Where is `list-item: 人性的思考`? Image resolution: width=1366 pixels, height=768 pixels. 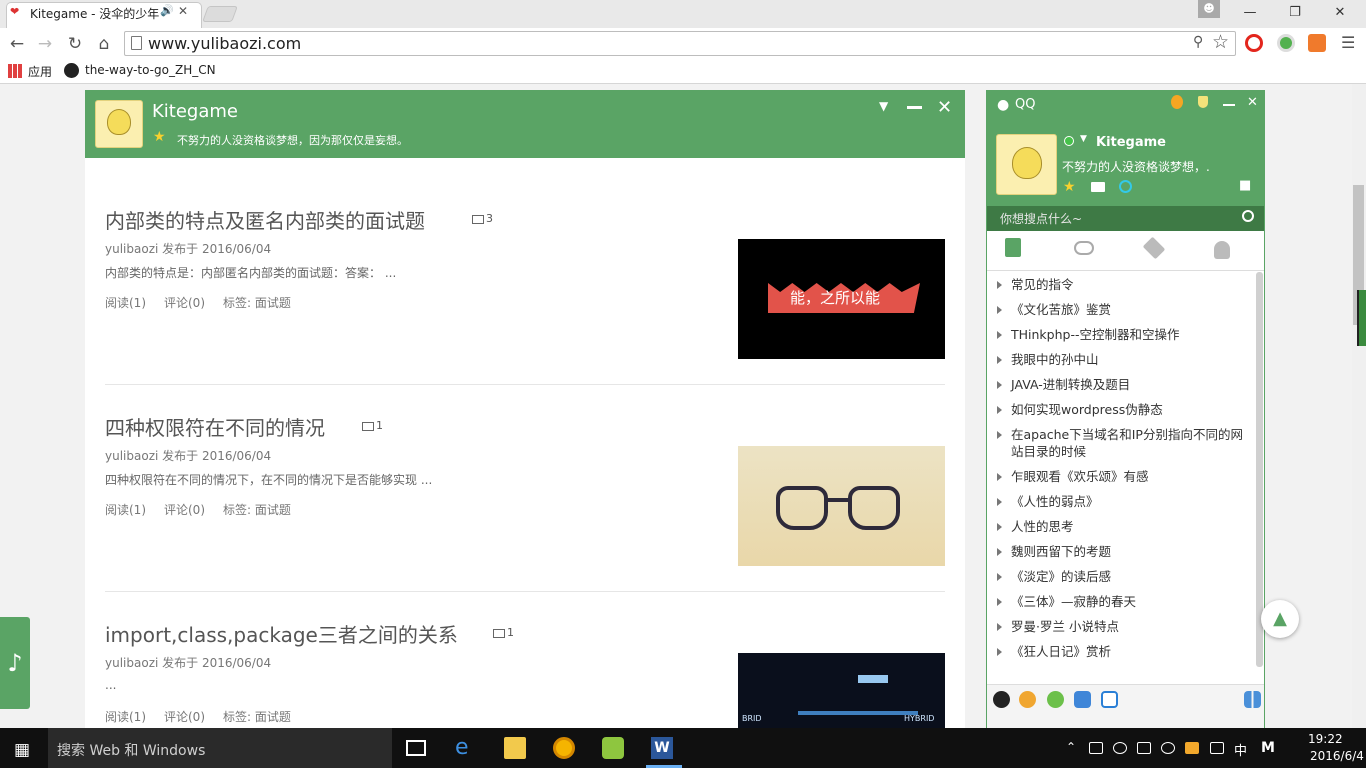 list-item: 人性的思考 is located at coordinates (1121, 526).